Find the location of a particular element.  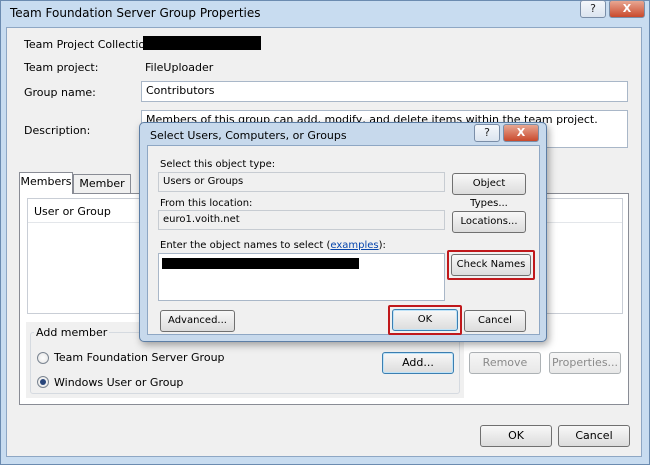

object-names-redacted is located at coordinates (260, 263).